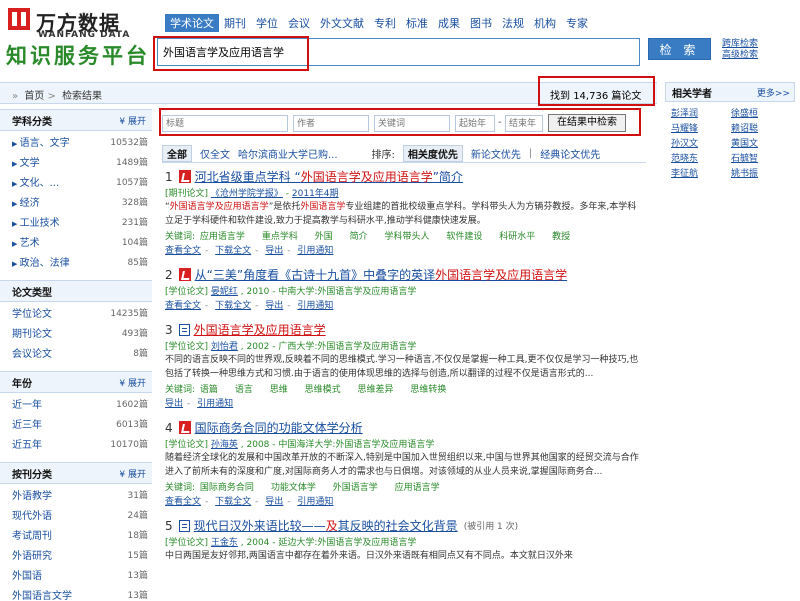 Image resolution: width=800 pixels, height=601 pixels. Describe the element at coordinates (76, 403) in the screenshot. I see `facet-item: 近一年 1602篇` at that location.